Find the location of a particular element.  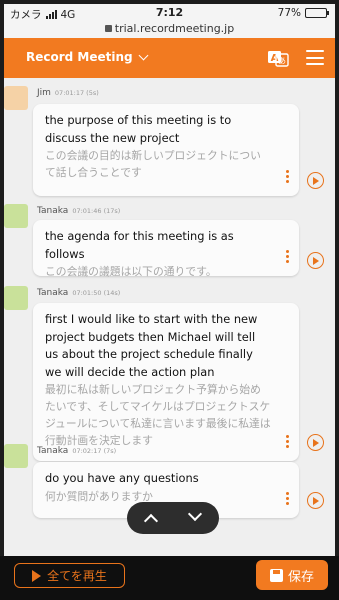

address-bar: trial.recordmeeting.jp is located at coordinates (169, 28).